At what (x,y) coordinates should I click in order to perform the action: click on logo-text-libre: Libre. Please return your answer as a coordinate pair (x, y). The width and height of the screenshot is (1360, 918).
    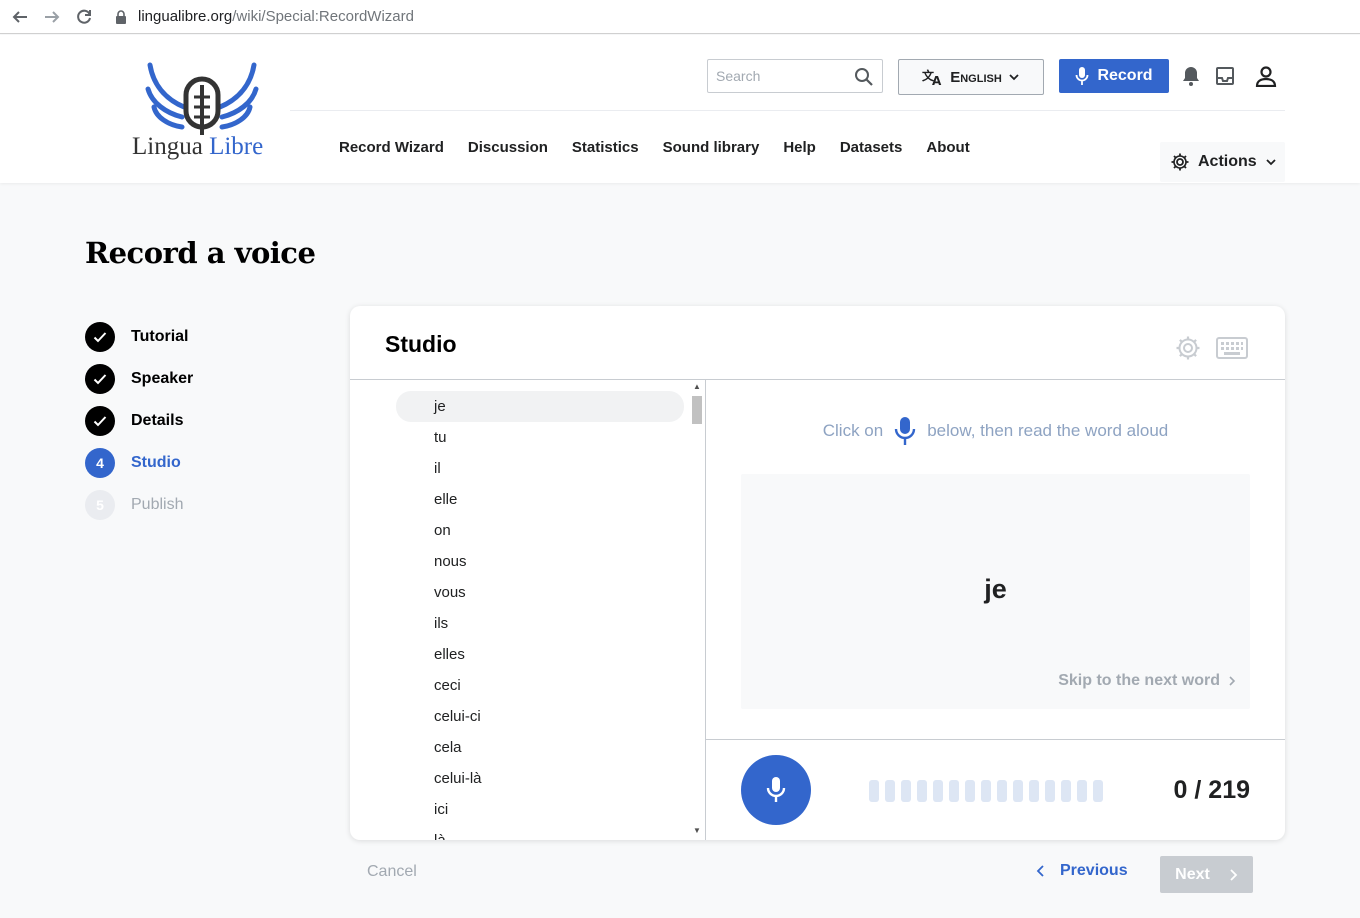
    Looking at the image, I should click on (236, 146).